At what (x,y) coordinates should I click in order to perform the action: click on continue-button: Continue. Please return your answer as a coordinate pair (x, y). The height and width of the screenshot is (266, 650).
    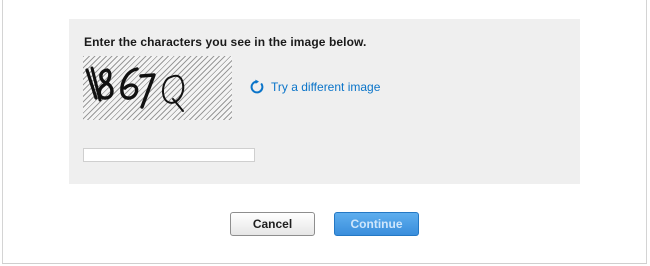
    Looking at the image, I should click on (376, 224).